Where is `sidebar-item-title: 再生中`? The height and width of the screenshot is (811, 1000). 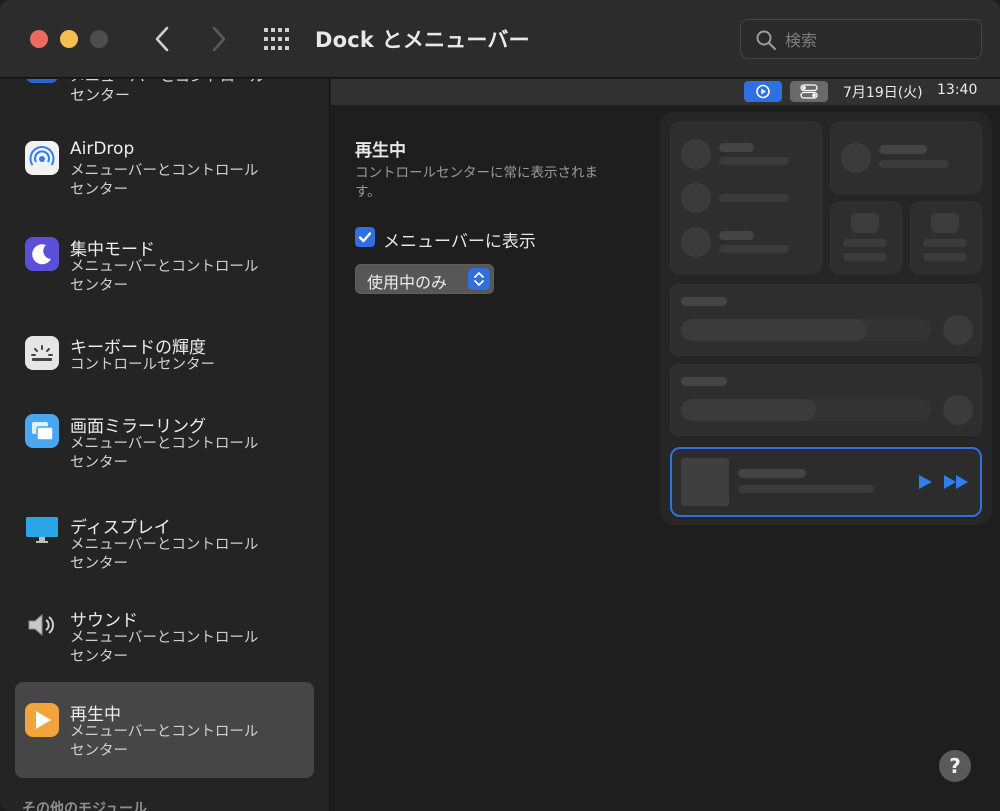 sidebar-item-title: 再生中 is located at coordinates (95, 715).